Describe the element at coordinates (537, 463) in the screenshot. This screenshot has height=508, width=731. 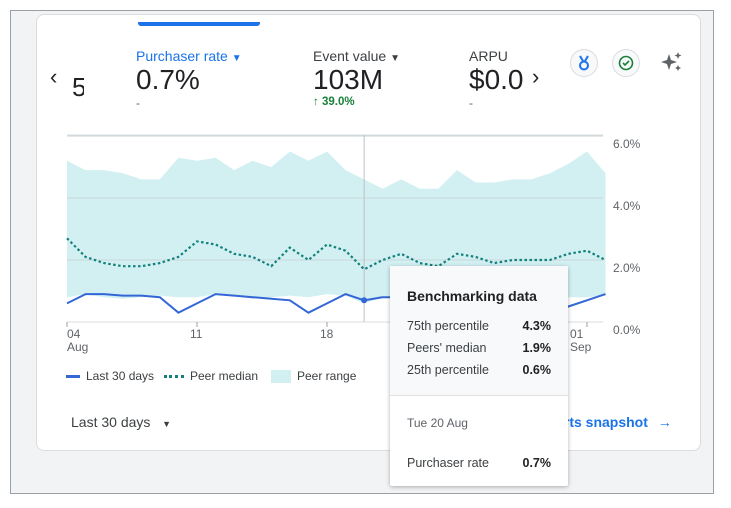
I see `tooltip-metric-value: 0.7%` at that location.